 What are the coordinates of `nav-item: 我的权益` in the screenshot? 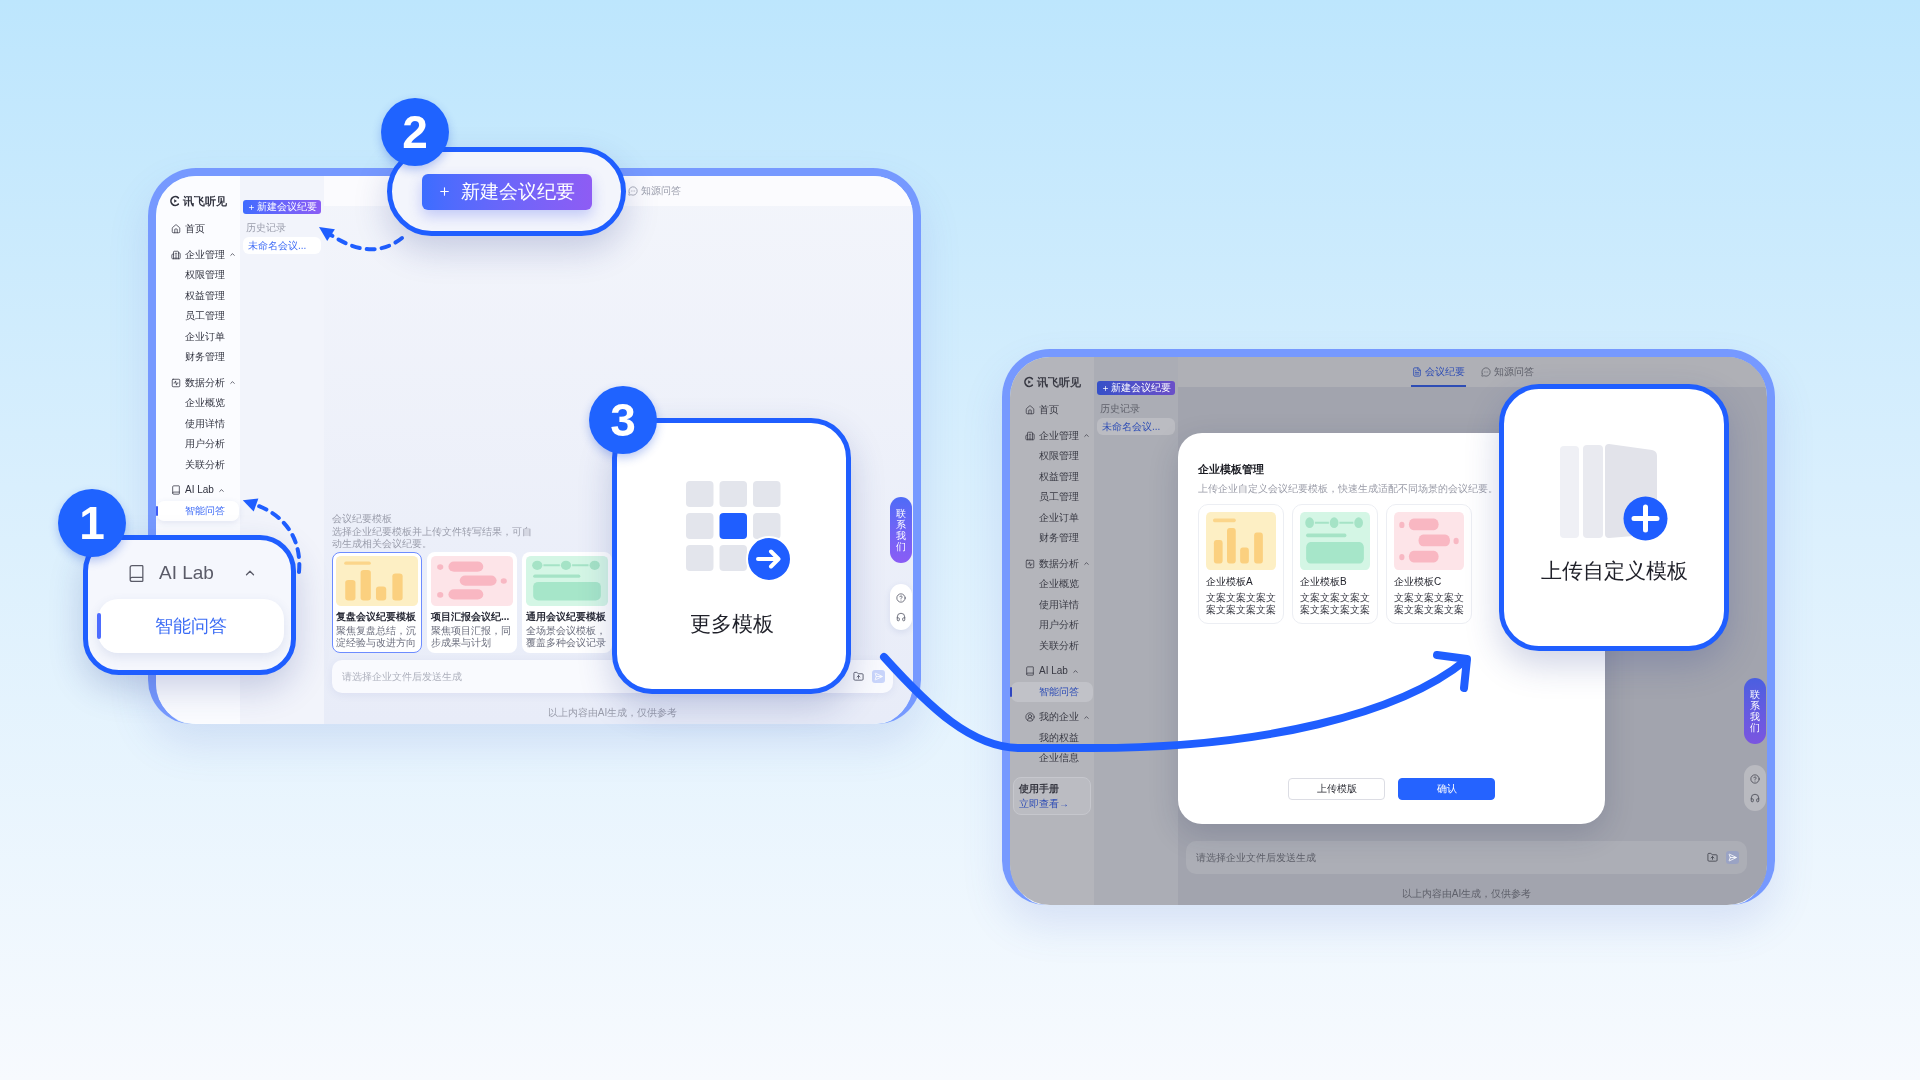 It's located at (1052, 737).